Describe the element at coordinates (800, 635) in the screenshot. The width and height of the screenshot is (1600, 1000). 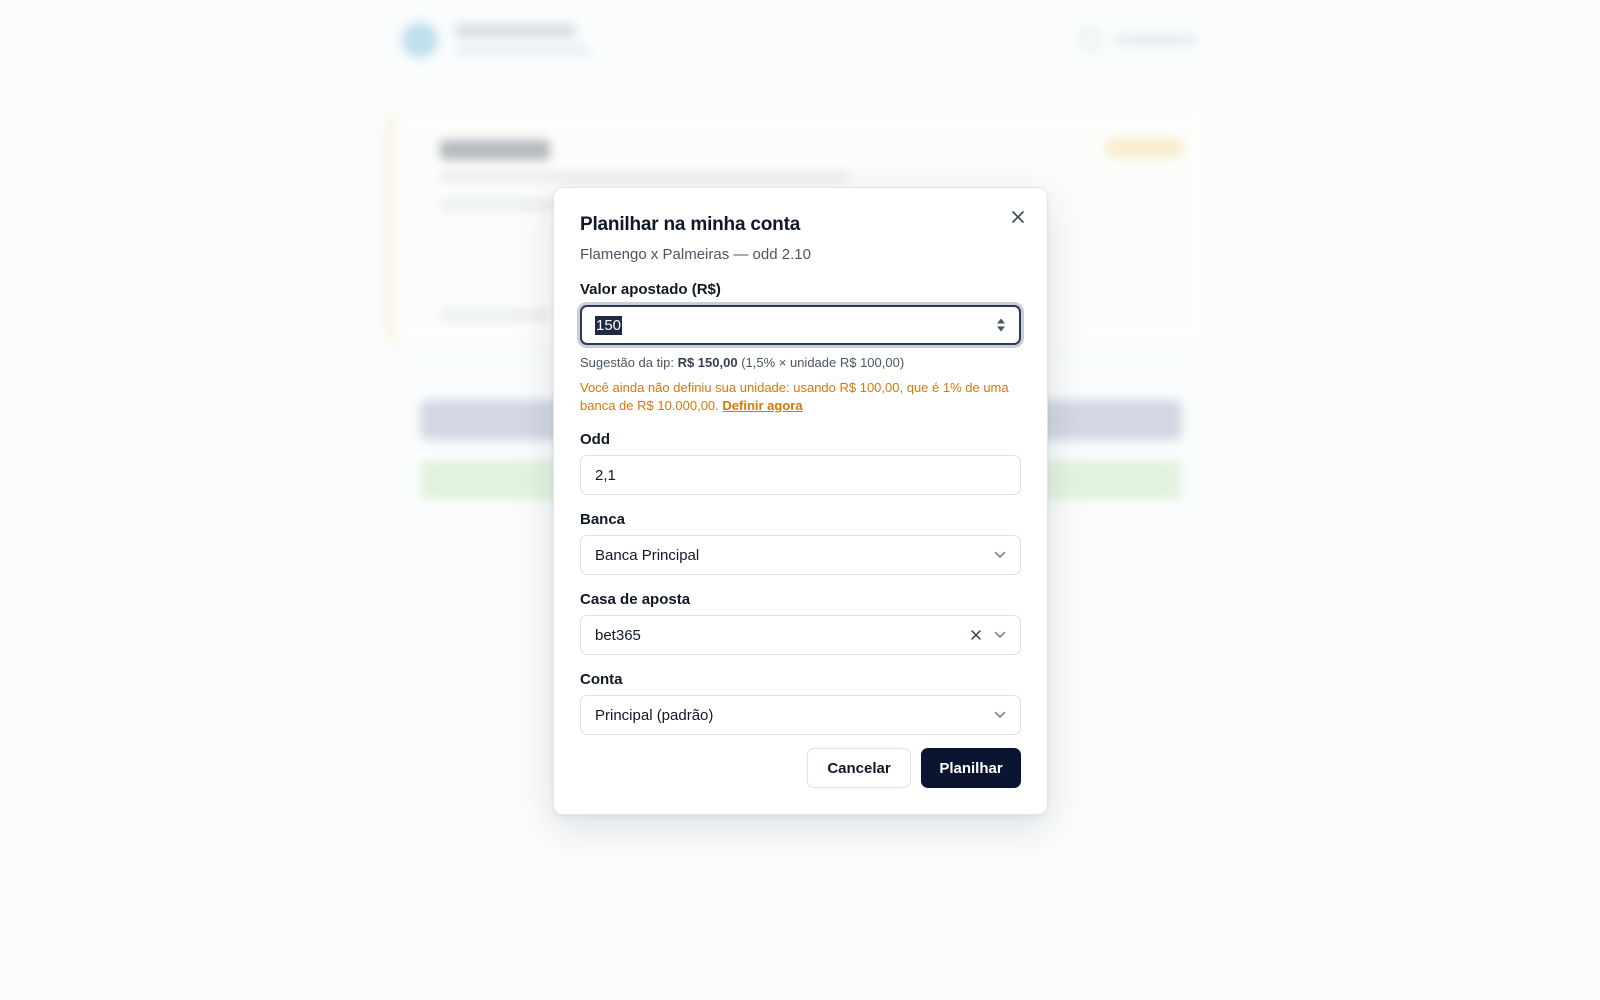
I see `casa-select: bet365` at that location.